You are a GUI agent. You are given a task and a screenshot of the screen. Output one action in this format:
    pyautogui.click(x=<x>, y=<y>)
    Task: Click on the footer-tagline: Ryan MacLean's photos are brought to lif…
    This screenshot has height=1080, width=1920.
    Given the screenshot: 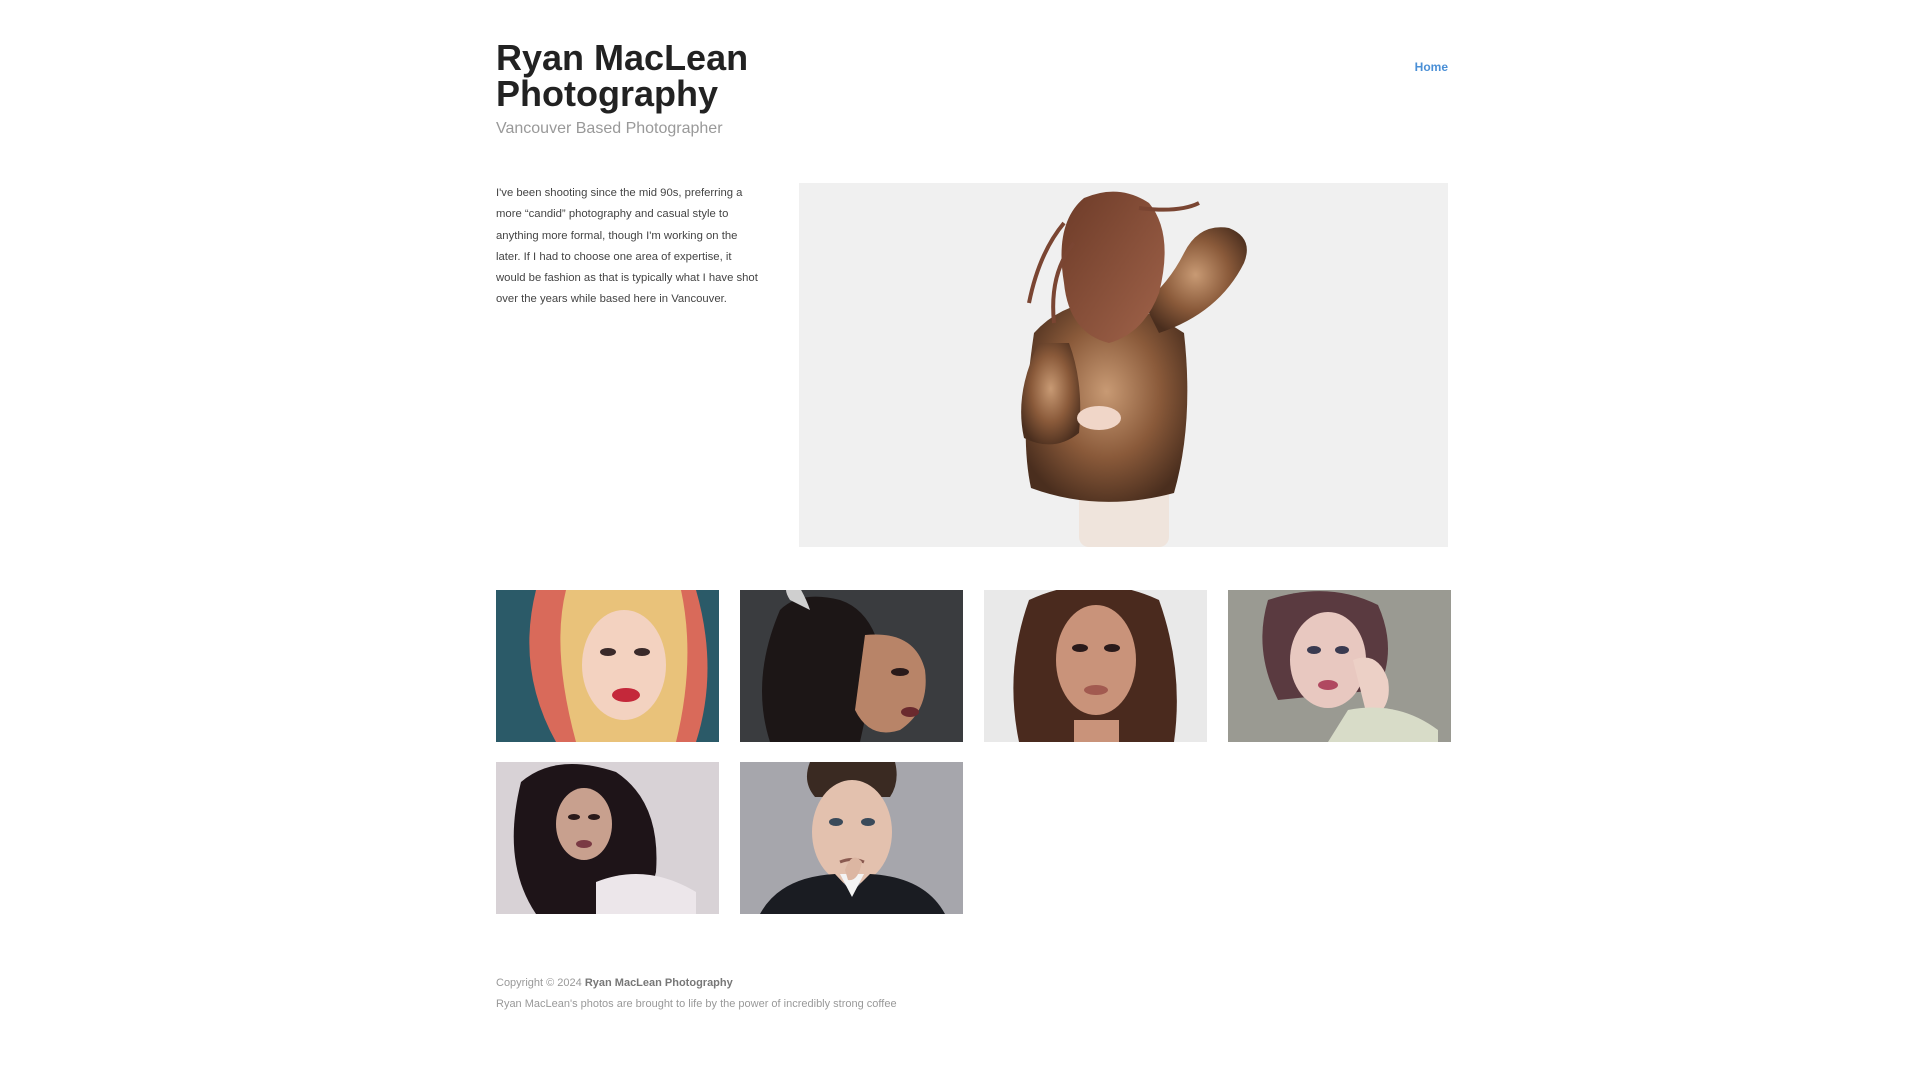 What is the action you would take?
    pyautogui.click(x=696, y=1004)
    